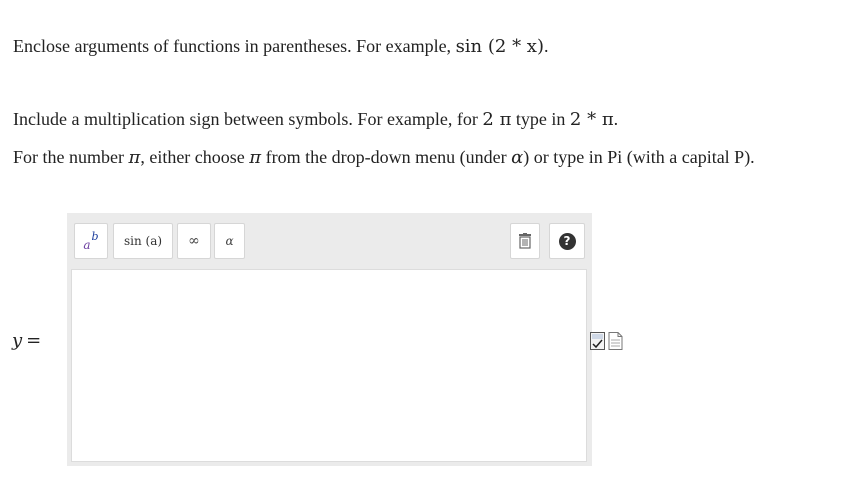 The height and width of the screenshot is (501, 862). I want to click on help-button: ?, so click(567, 241).